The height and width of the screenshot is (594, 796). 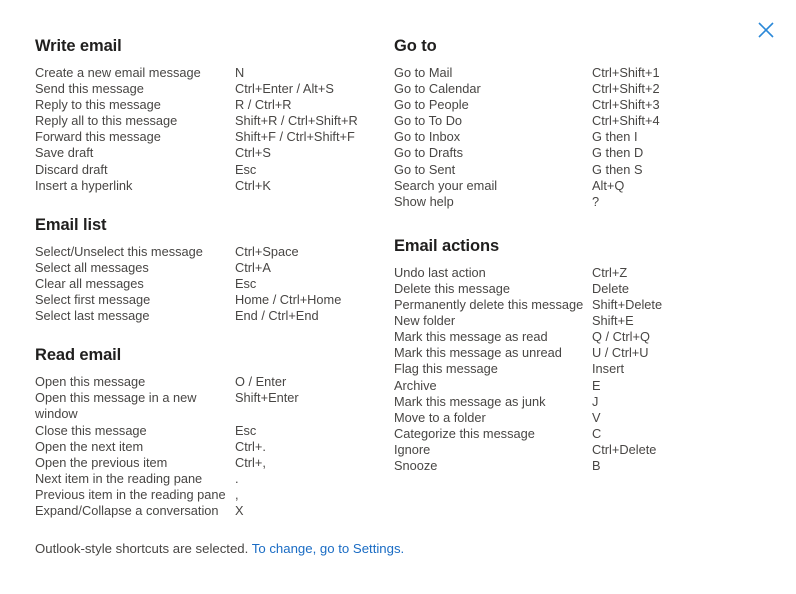 What do you see at coordinates (118, 72) in the screenshot?
I see `shortcut-description: Create a new email message` at bounding box center [118, 72].